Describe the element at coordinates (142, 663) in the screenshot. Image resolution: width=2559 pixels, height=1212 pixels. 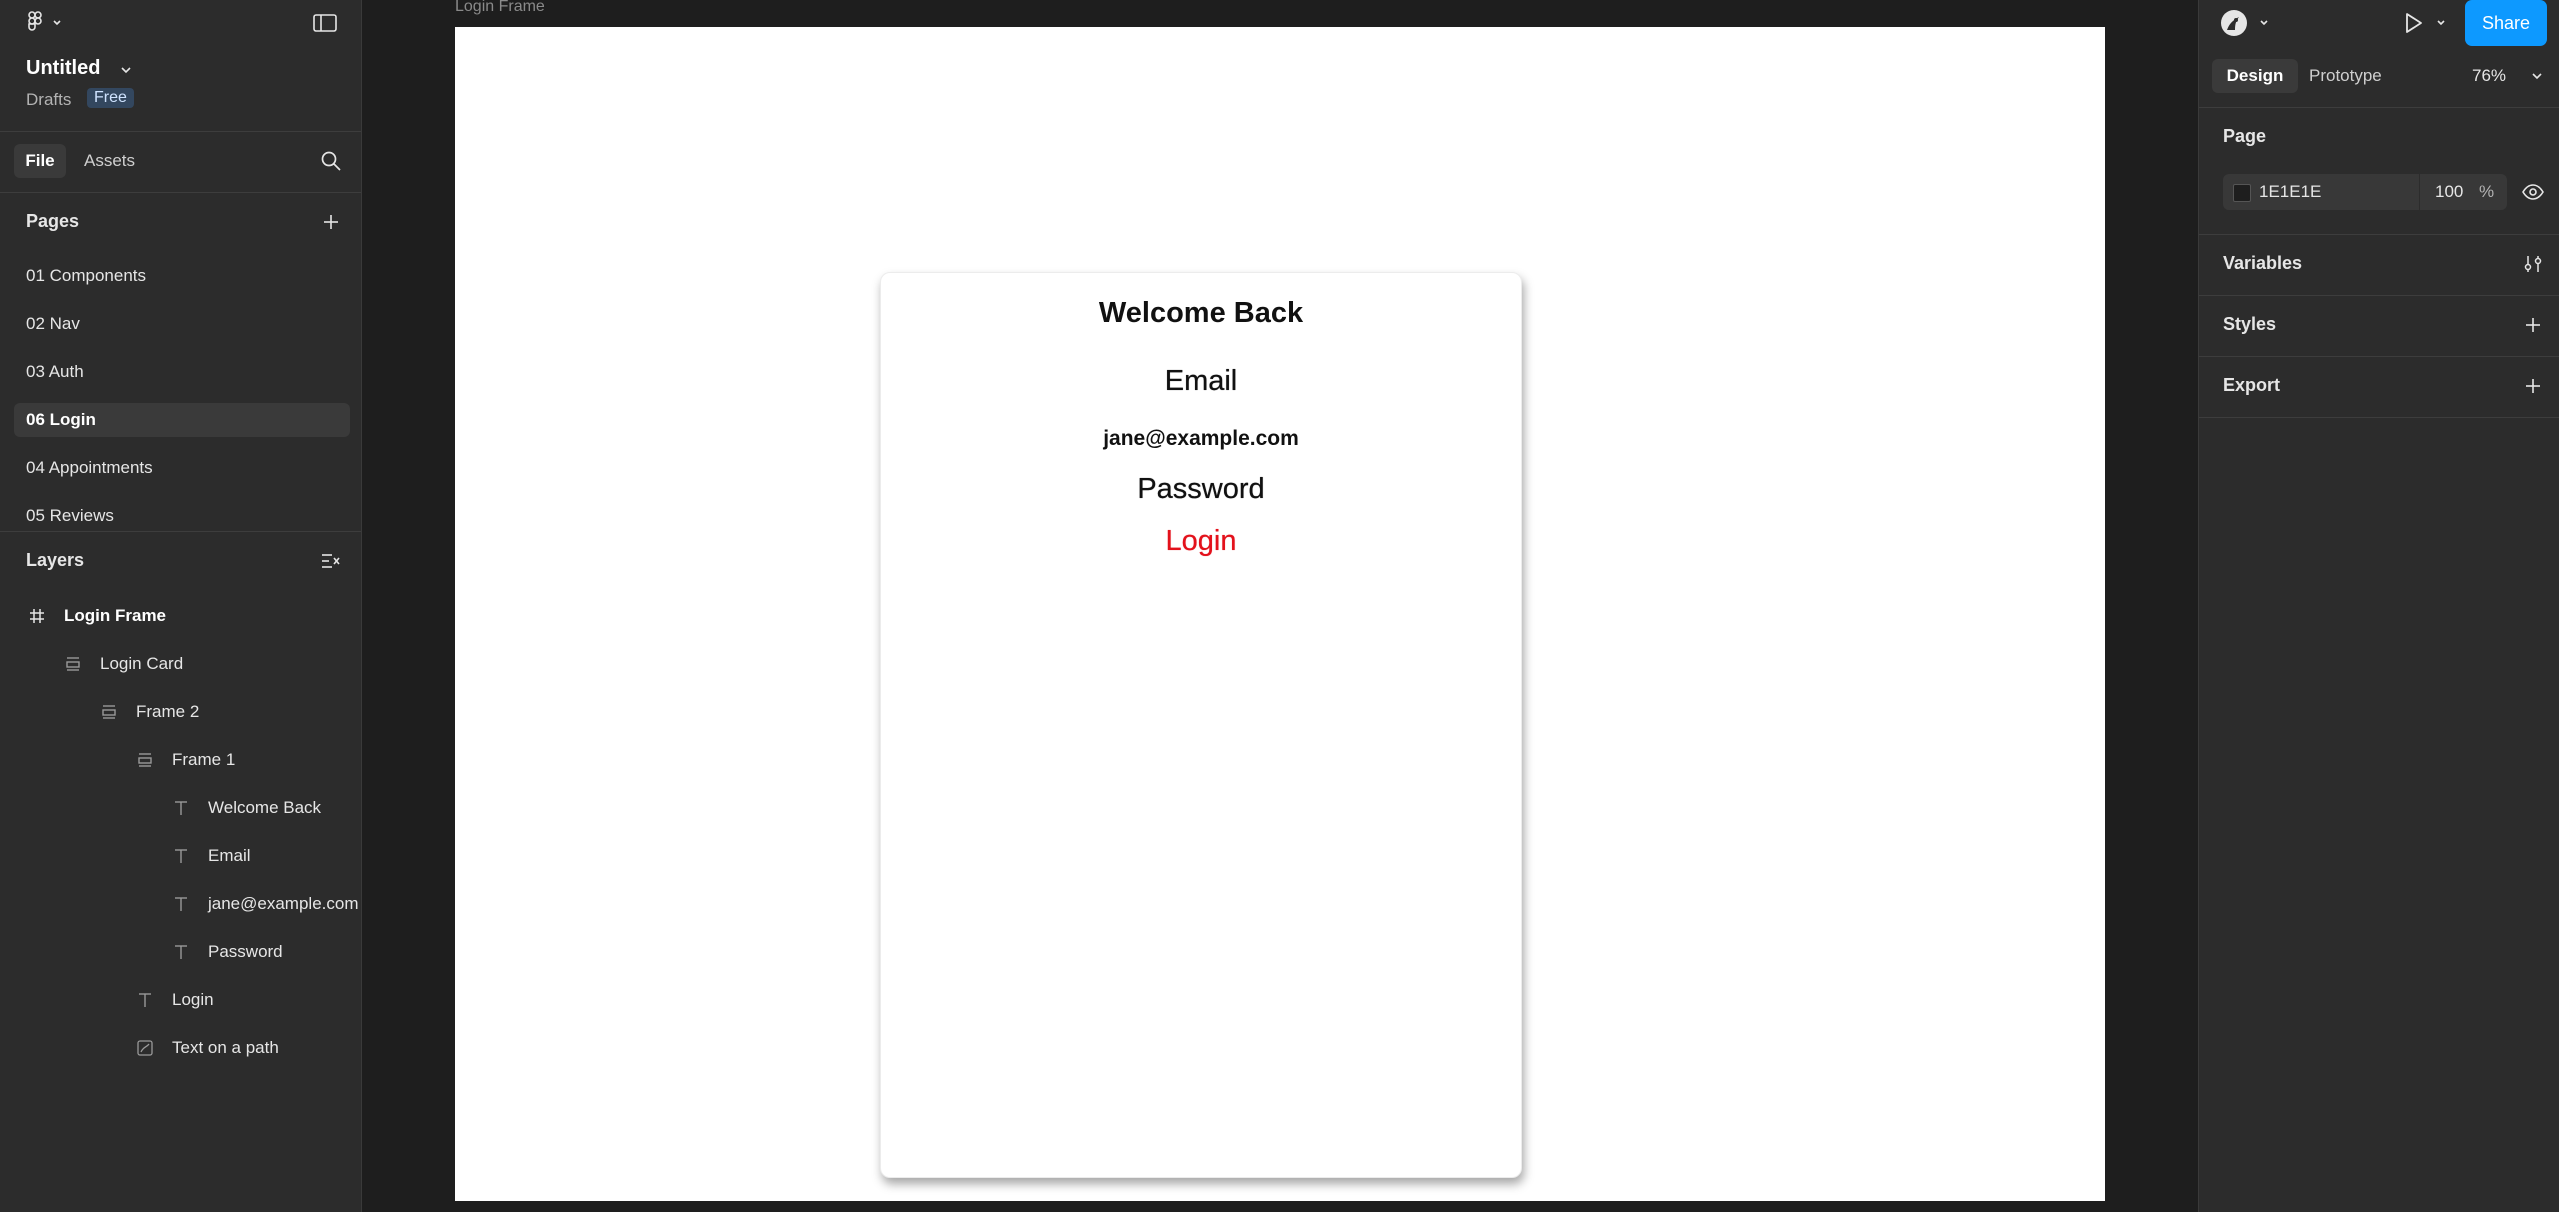
I see `layer-label: Login Card` at that location.